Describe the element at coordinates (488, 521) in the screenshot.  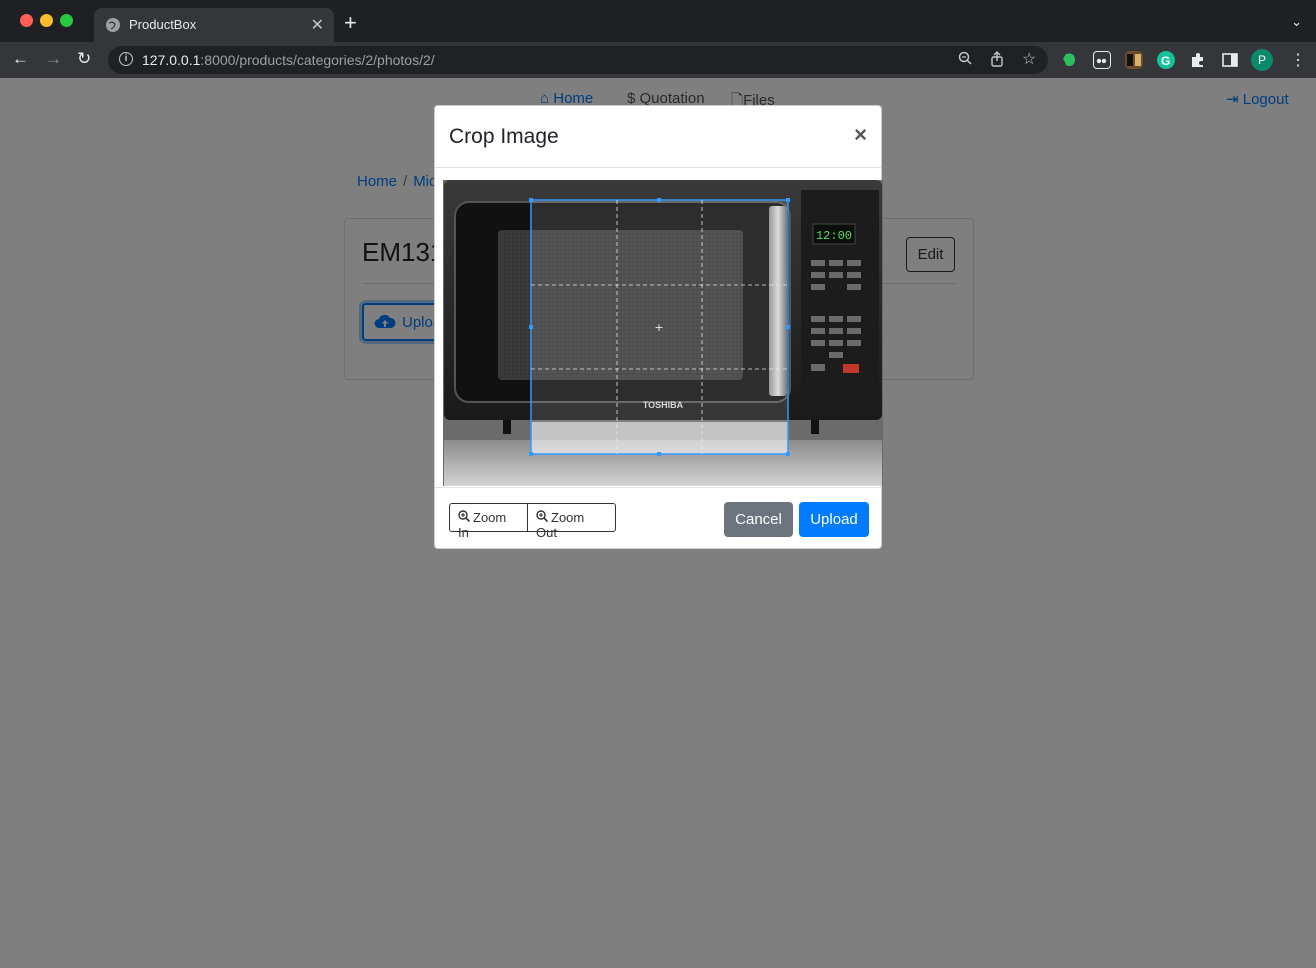
I see `zoom-in-button: Zoom In` at that location.